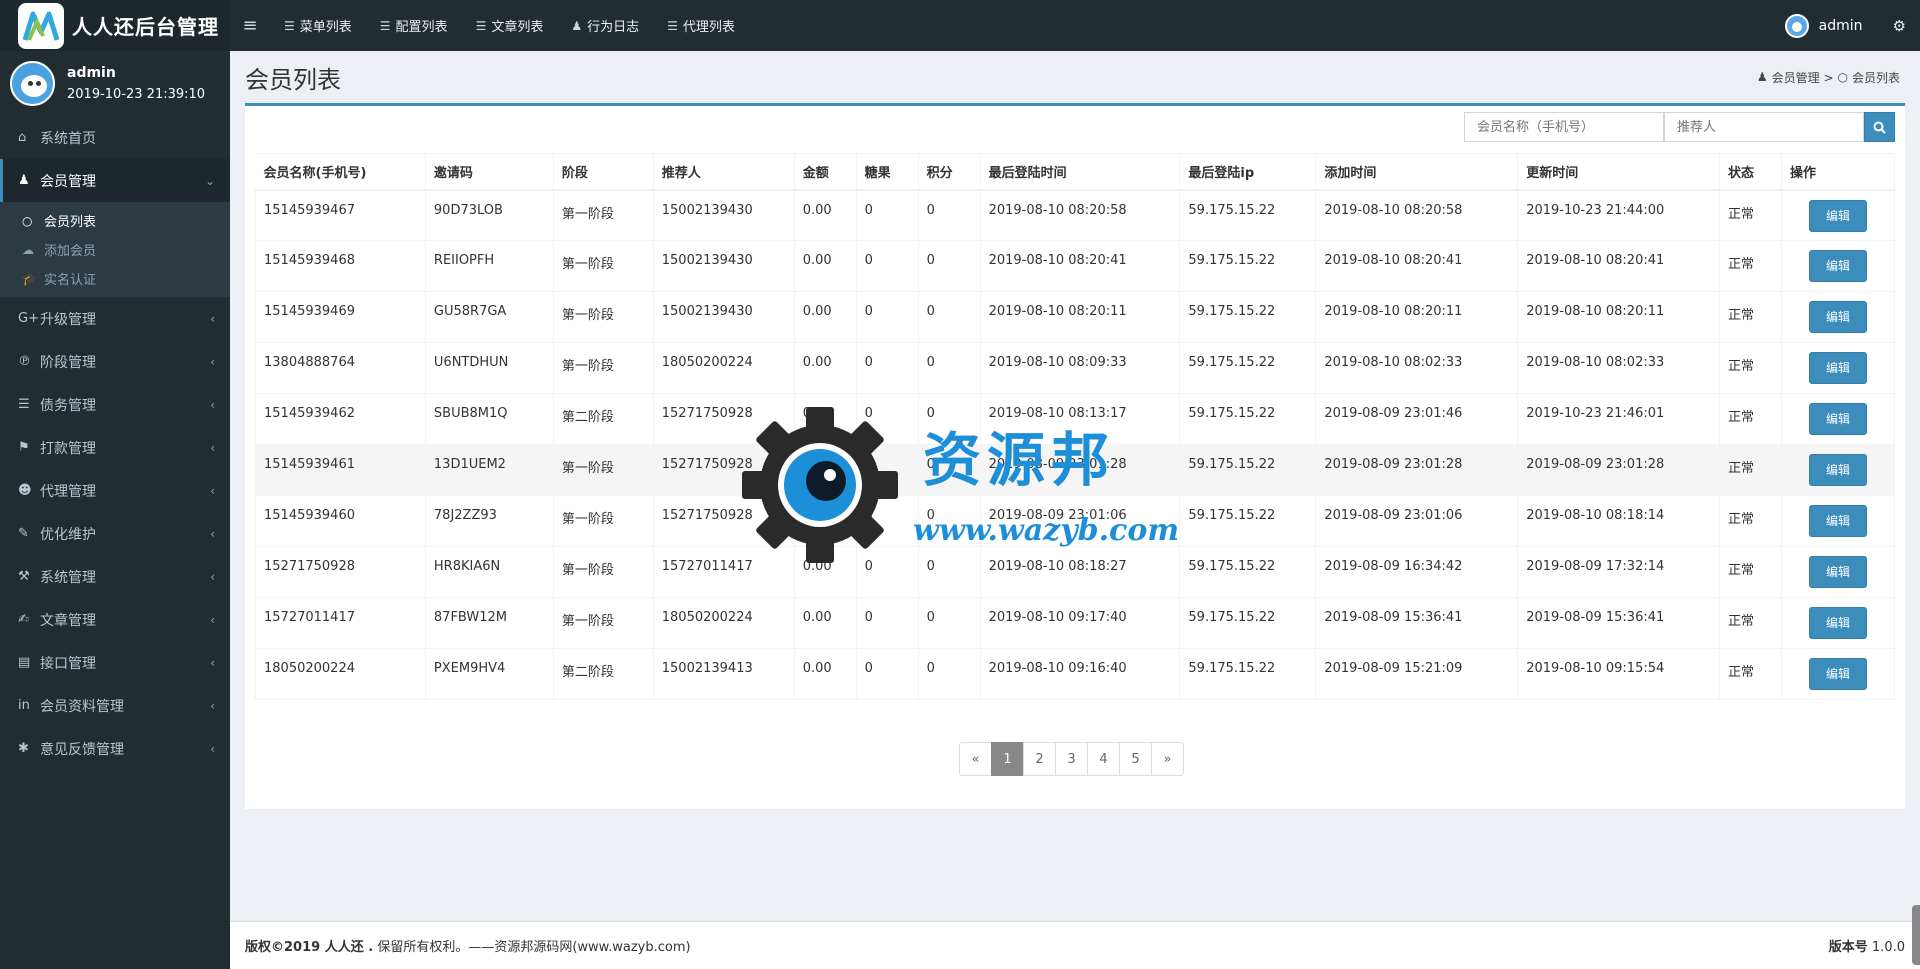  Describe the element at coordinates (24, 447) in the screenshot. I see `binoculars-icon: ⚑` at that location.